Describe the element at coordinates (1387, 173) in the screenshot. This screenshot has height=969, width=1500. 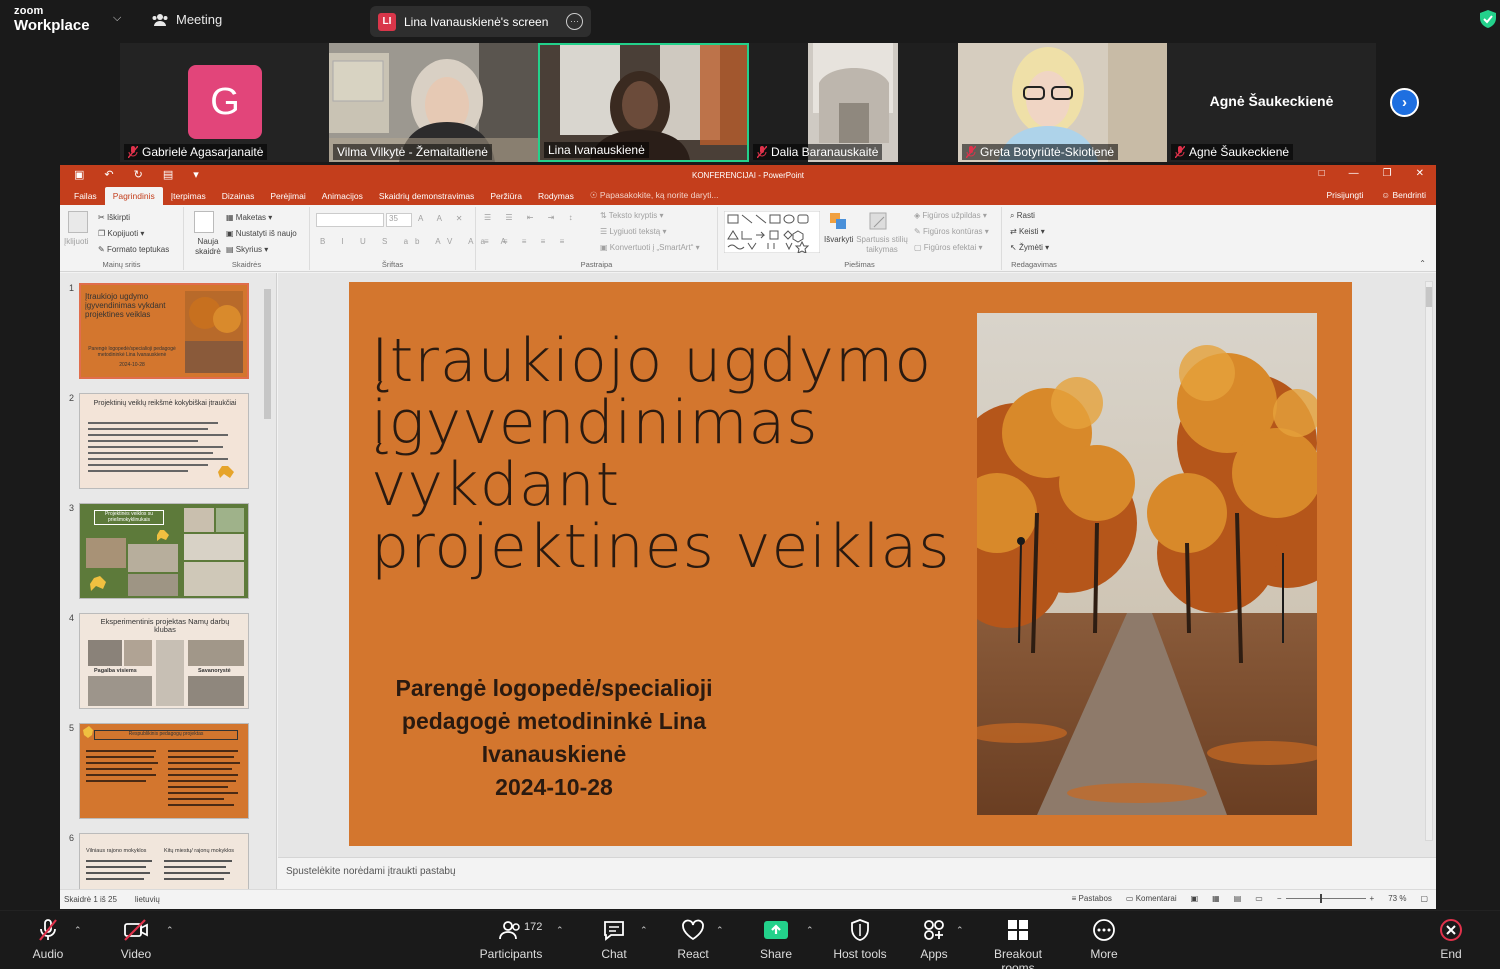
I see `restore-icon: ❐` at that location.